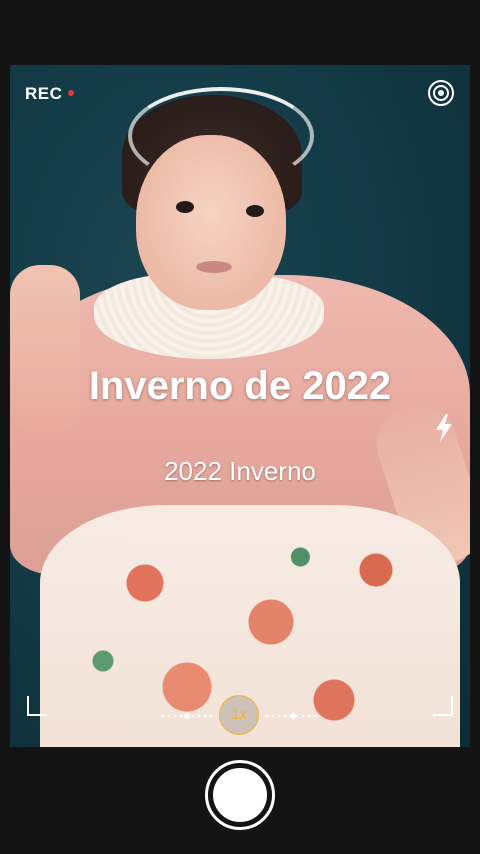  What do you see at coordinates (240, 386) in the screenshot?
I see `overlay-title: Inverno de 2022` at bounding box center [240, 386].